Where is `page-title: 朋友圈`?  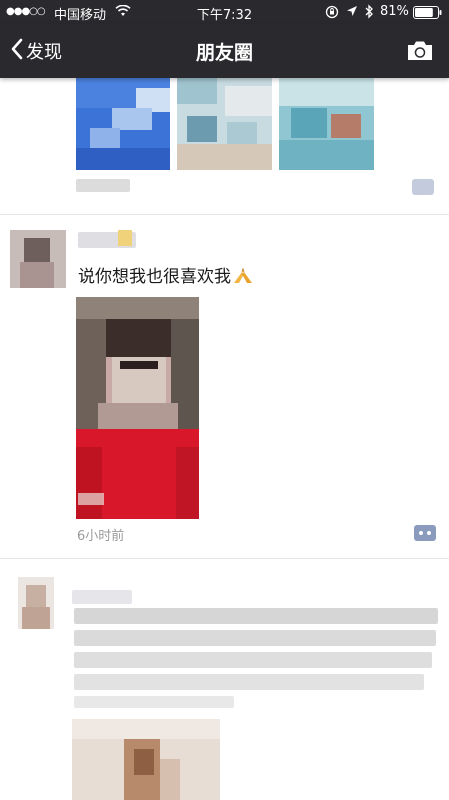
page-title: 朋友圈 is located at coordinates (224, 53).